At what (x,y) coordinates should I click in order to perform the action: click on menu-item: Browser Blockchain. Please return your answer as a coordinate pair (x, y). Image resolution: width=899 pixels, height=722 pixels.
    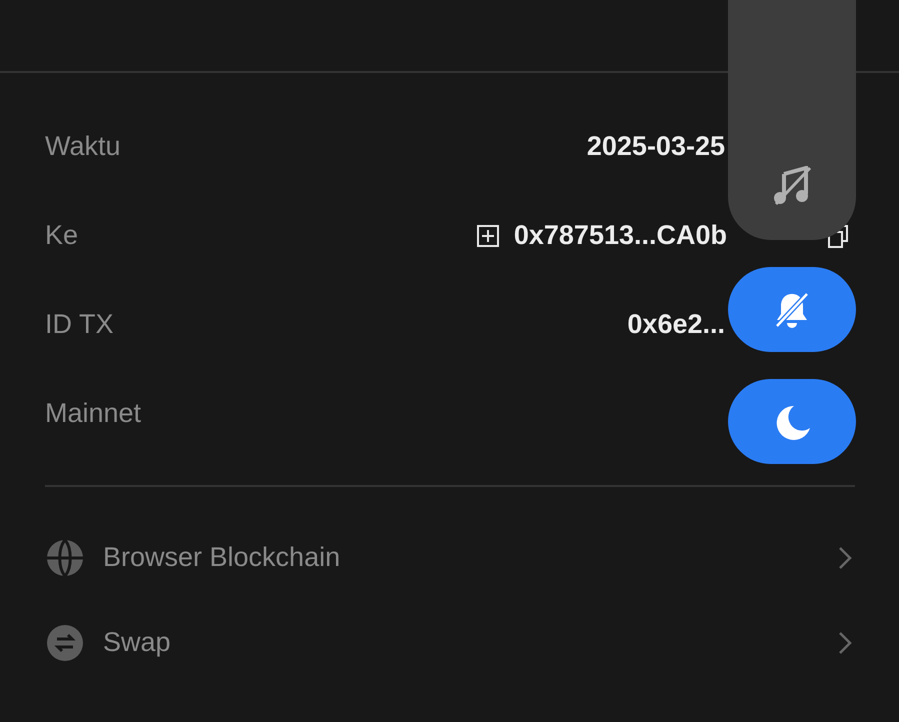
    Looking at the image, I should click on (451, 557).